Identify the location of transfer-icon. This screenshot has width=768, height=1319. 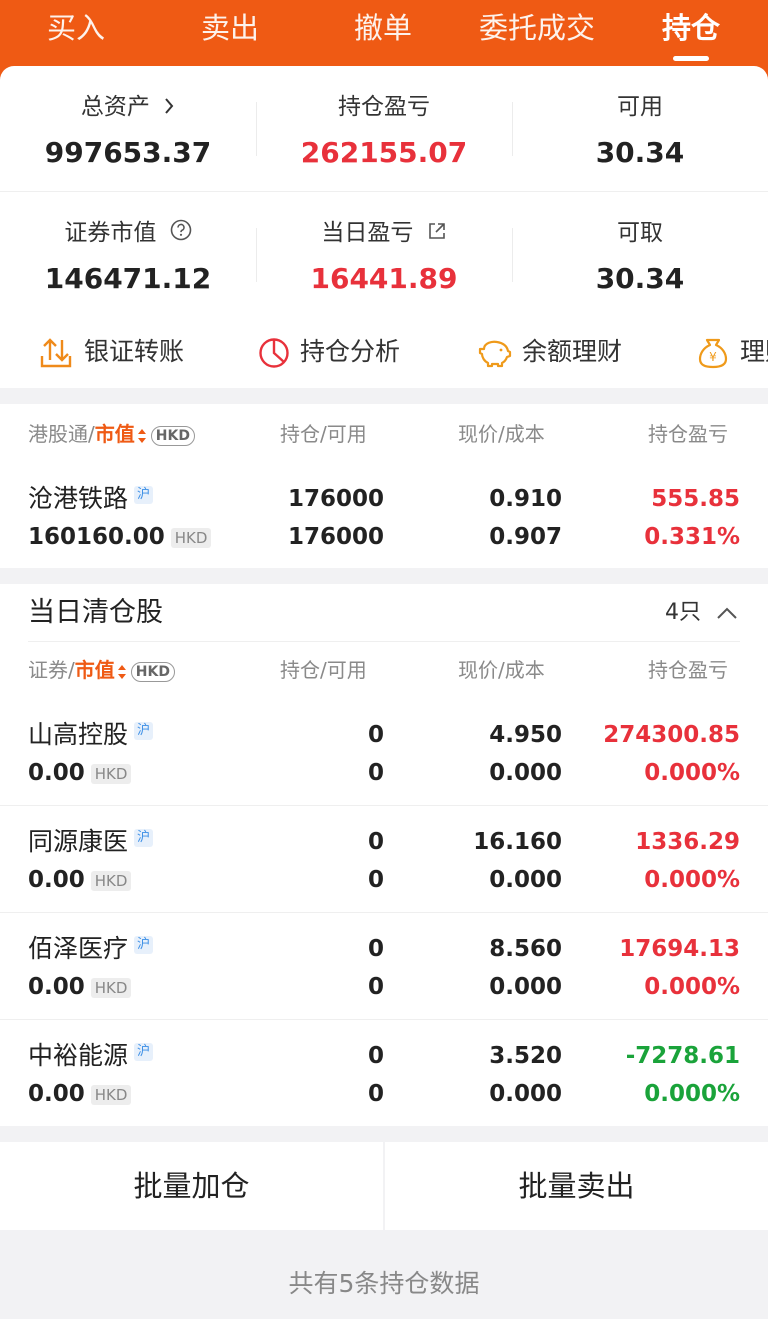
(56, 353).